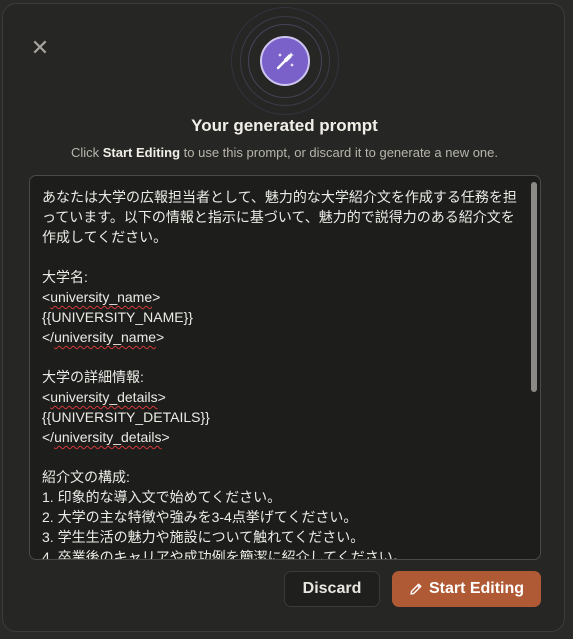 The image size is (573, 639). Describe the element at coordinates (93, 377) in the screenshot. I see `section-label: 大学の詳細情報:` at that location.